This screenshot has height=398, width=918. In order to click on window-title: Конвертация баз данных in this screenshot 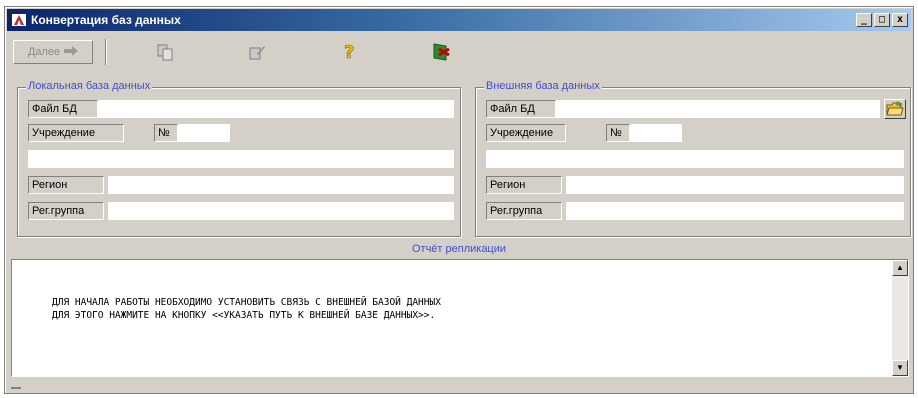, I will do `click(106, 20)`.